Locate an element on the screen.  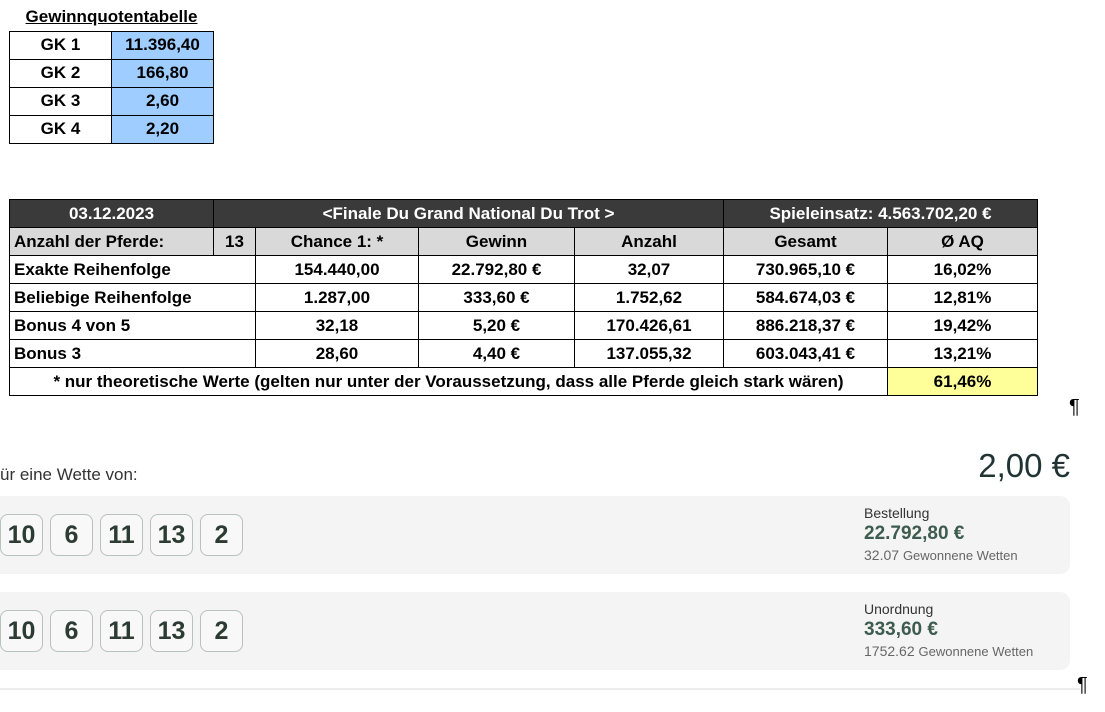
column-header: Gesamt is located at coordinates (805, 241).